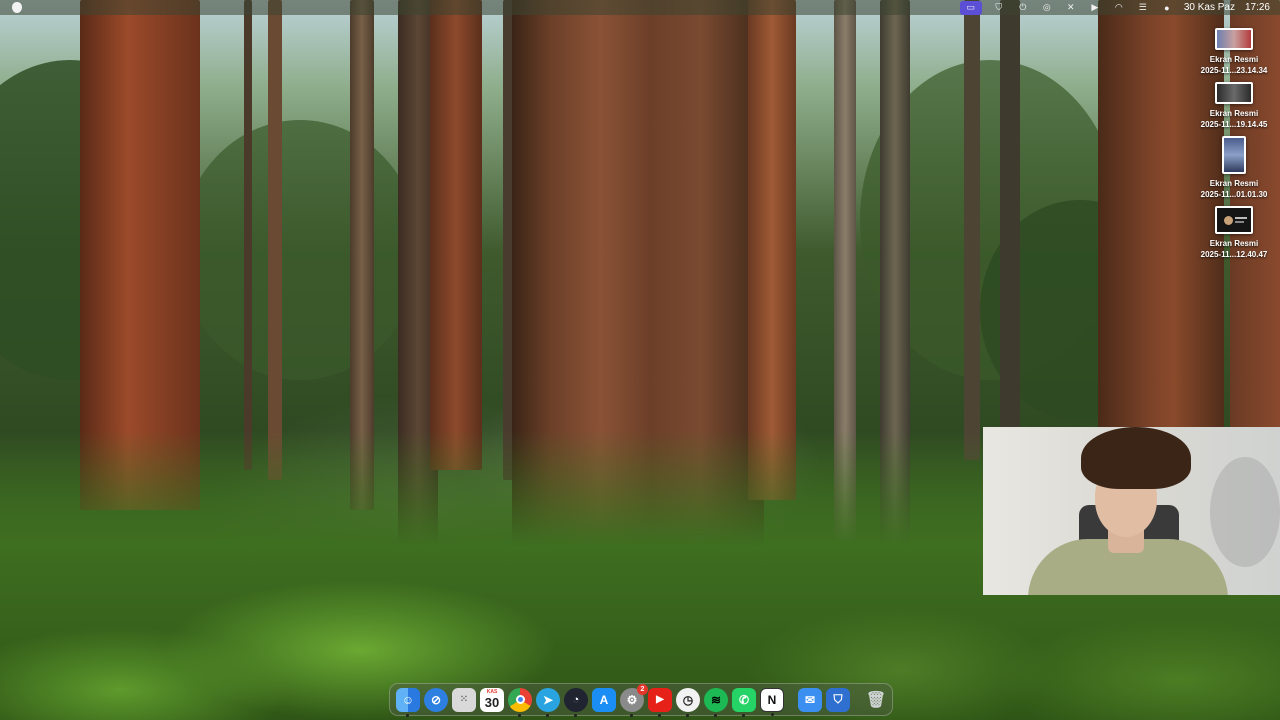  I want to click on play-icon: ▶, so click(1095, 8).